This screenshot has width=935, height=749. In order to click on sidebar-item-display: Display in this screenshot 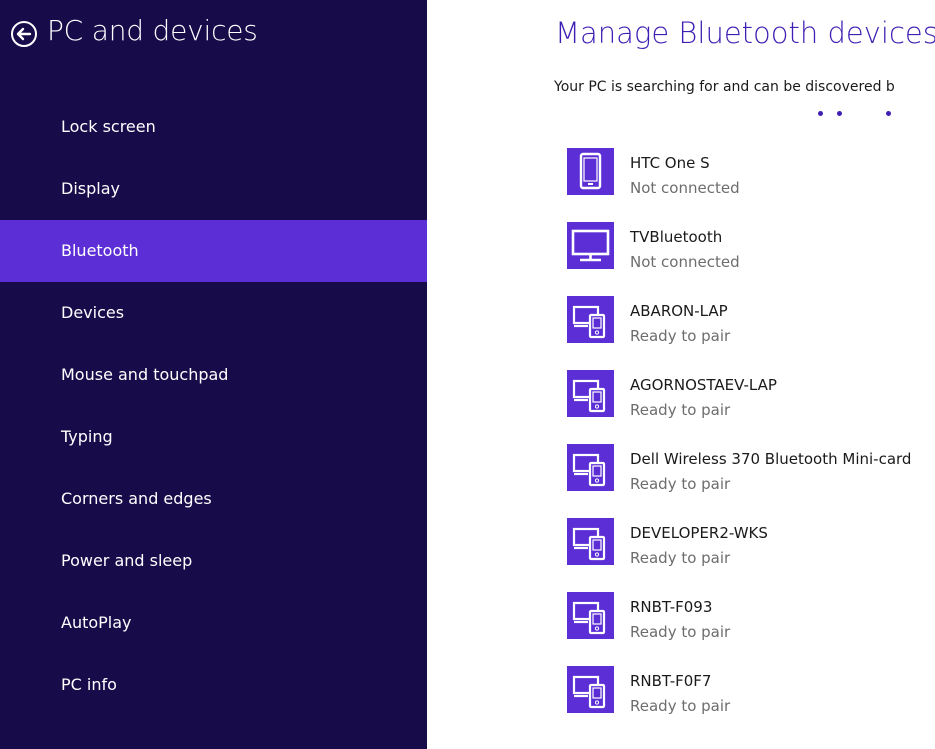, I will do `click(213, 189)`.